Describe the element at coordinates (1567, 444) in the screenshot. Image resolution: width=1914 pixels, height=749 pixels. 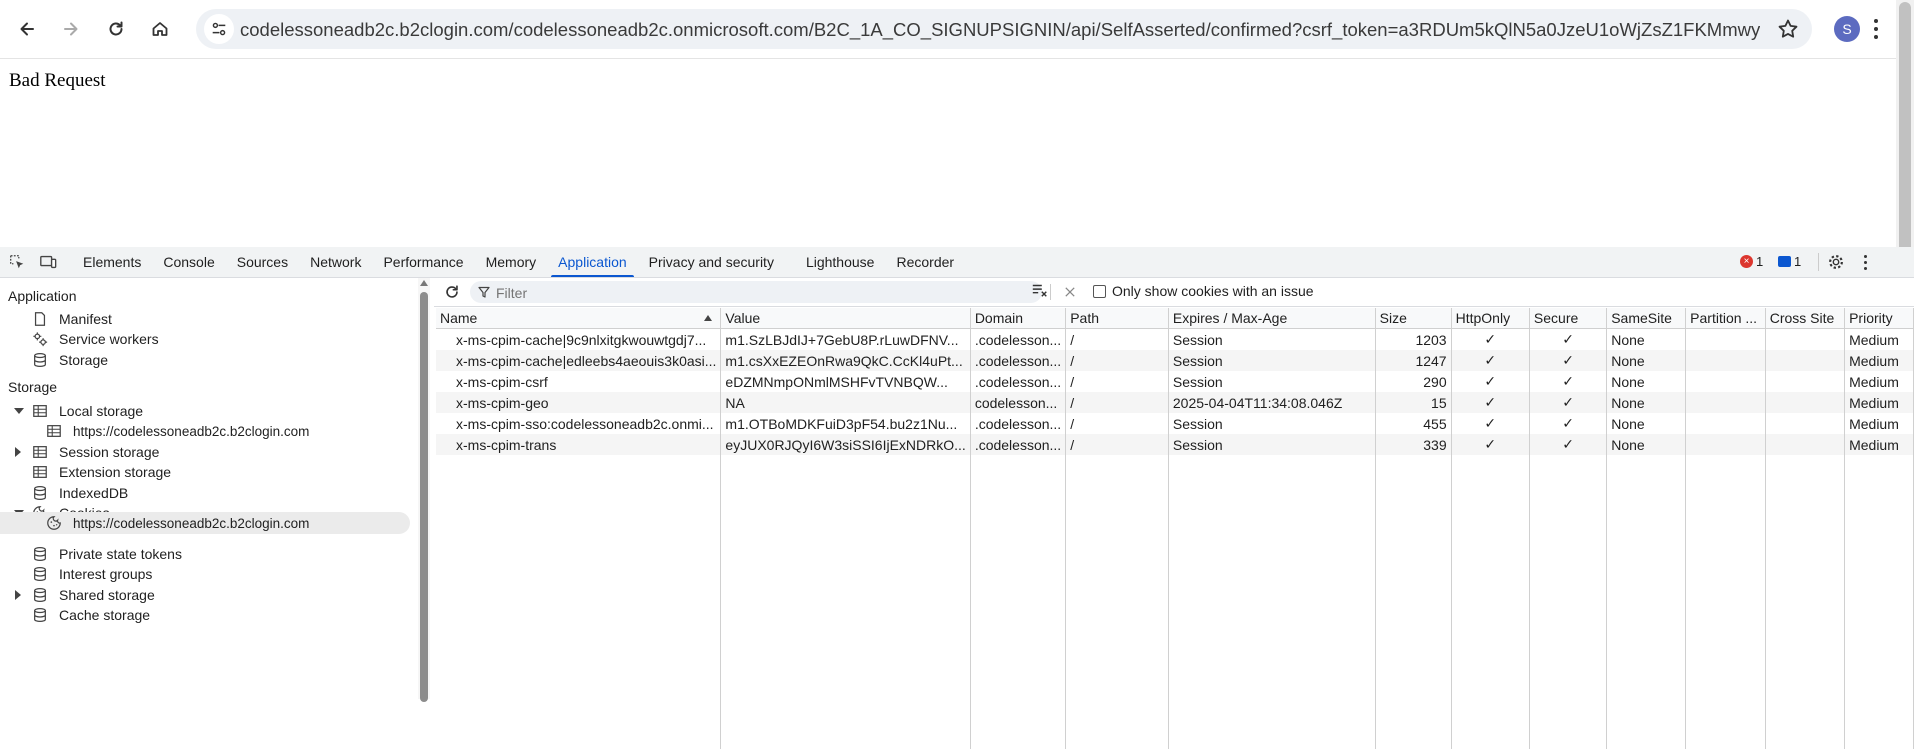
I see `cell-secure: ✓` at that location.